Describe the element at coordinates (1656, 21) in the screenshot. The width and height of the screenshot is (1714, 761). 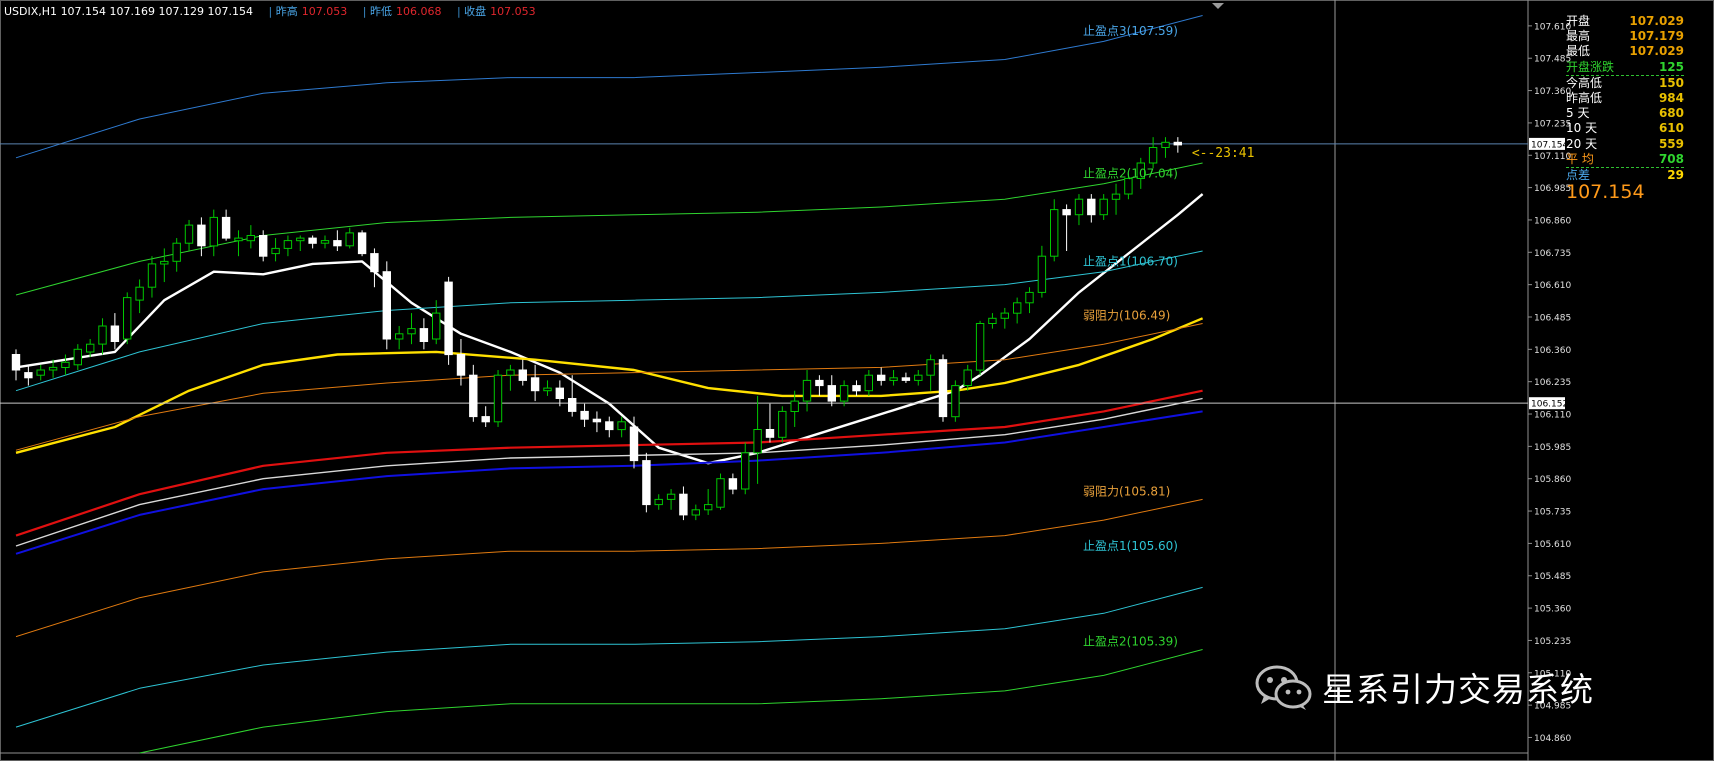
I see `info-value: 107.029` at that location.